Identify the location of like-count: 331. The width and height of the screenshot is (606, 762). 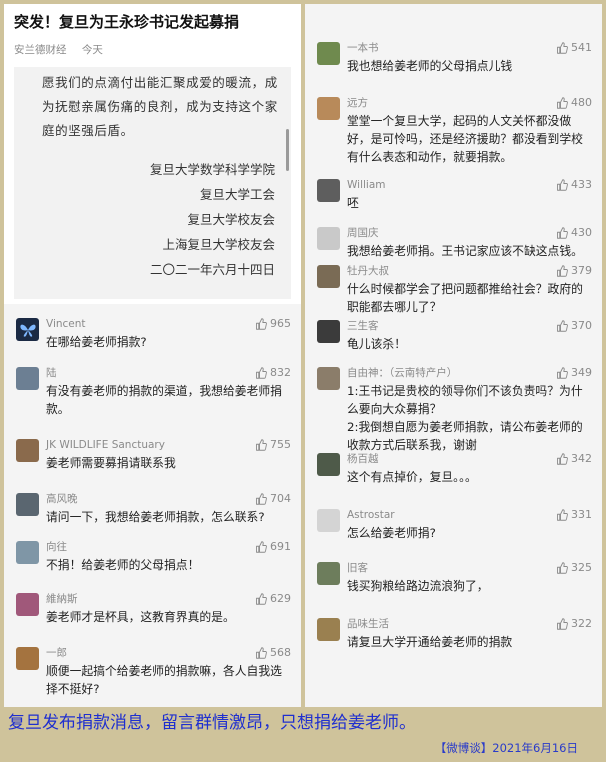
(581, 514).